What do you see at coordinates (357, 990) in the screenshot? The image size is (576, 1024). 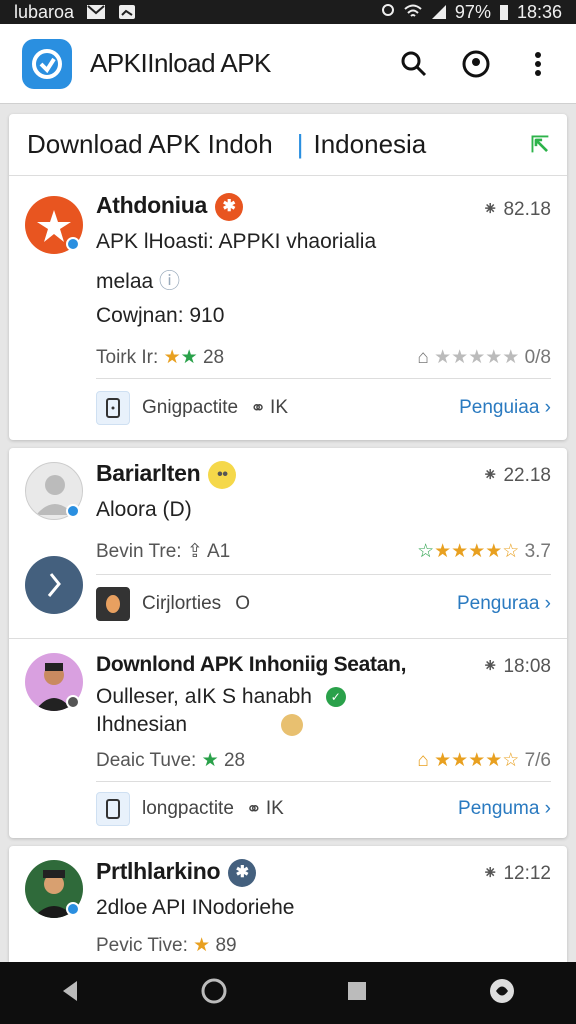 I see `recents-icon` at bounding box center [357, 990].